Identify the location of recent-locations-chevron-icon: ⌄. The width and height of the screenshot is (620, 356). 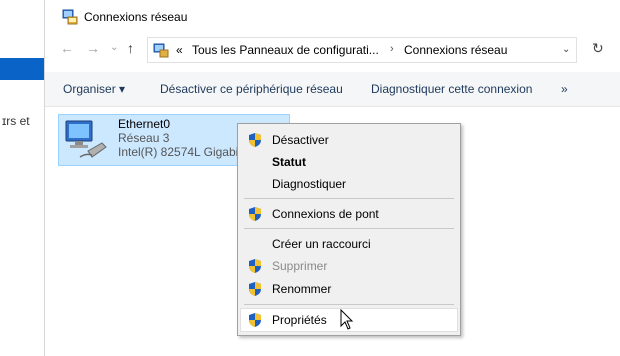
(114, 47).